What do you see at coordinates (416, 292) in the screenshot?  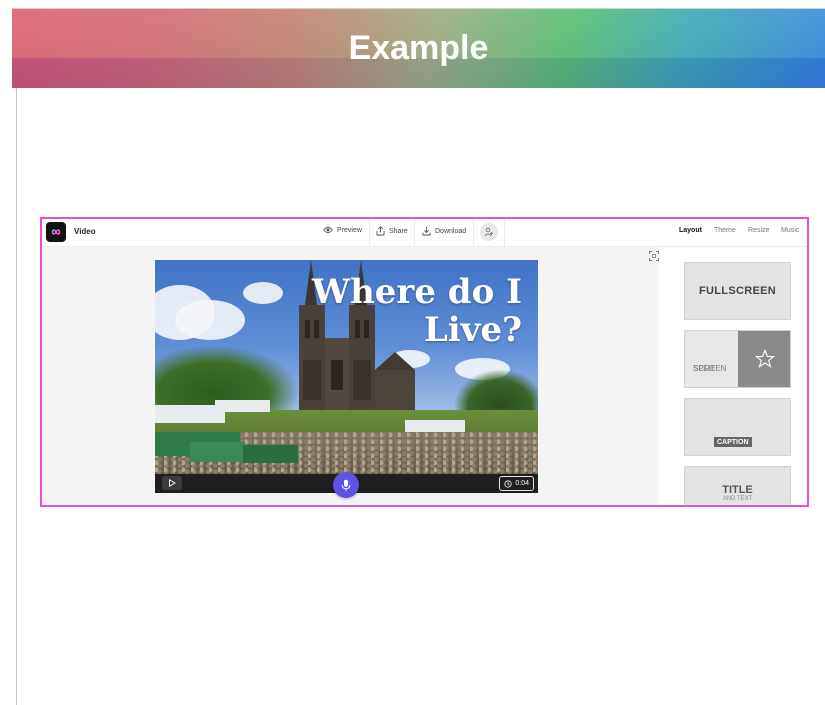 I see `headline-line-1: Where do I` at bounding box center [416, 292].